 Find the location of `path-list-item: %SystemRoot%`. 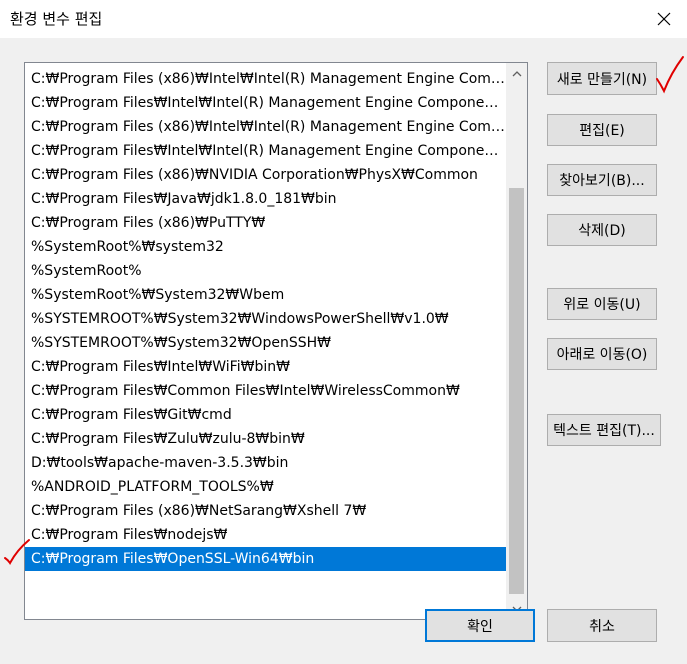

path-list-item: %SystemRoot% is located at coordinates (265, 271).